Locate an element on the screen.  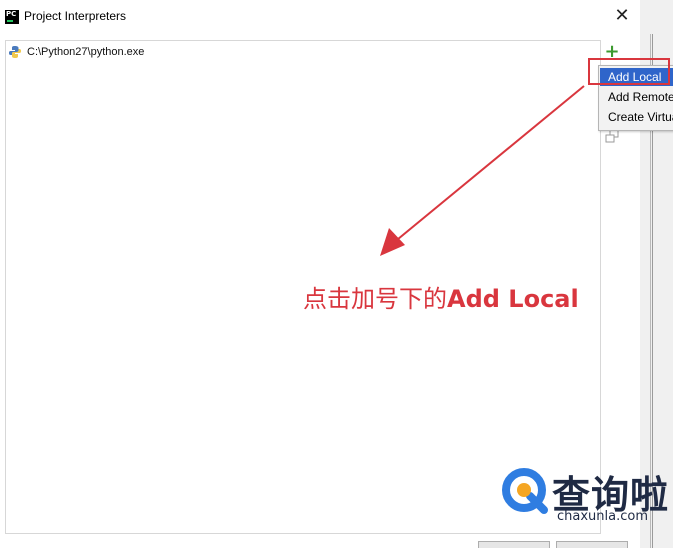
watermark-url: chaxunla.com is located at coordinates (602, 516).